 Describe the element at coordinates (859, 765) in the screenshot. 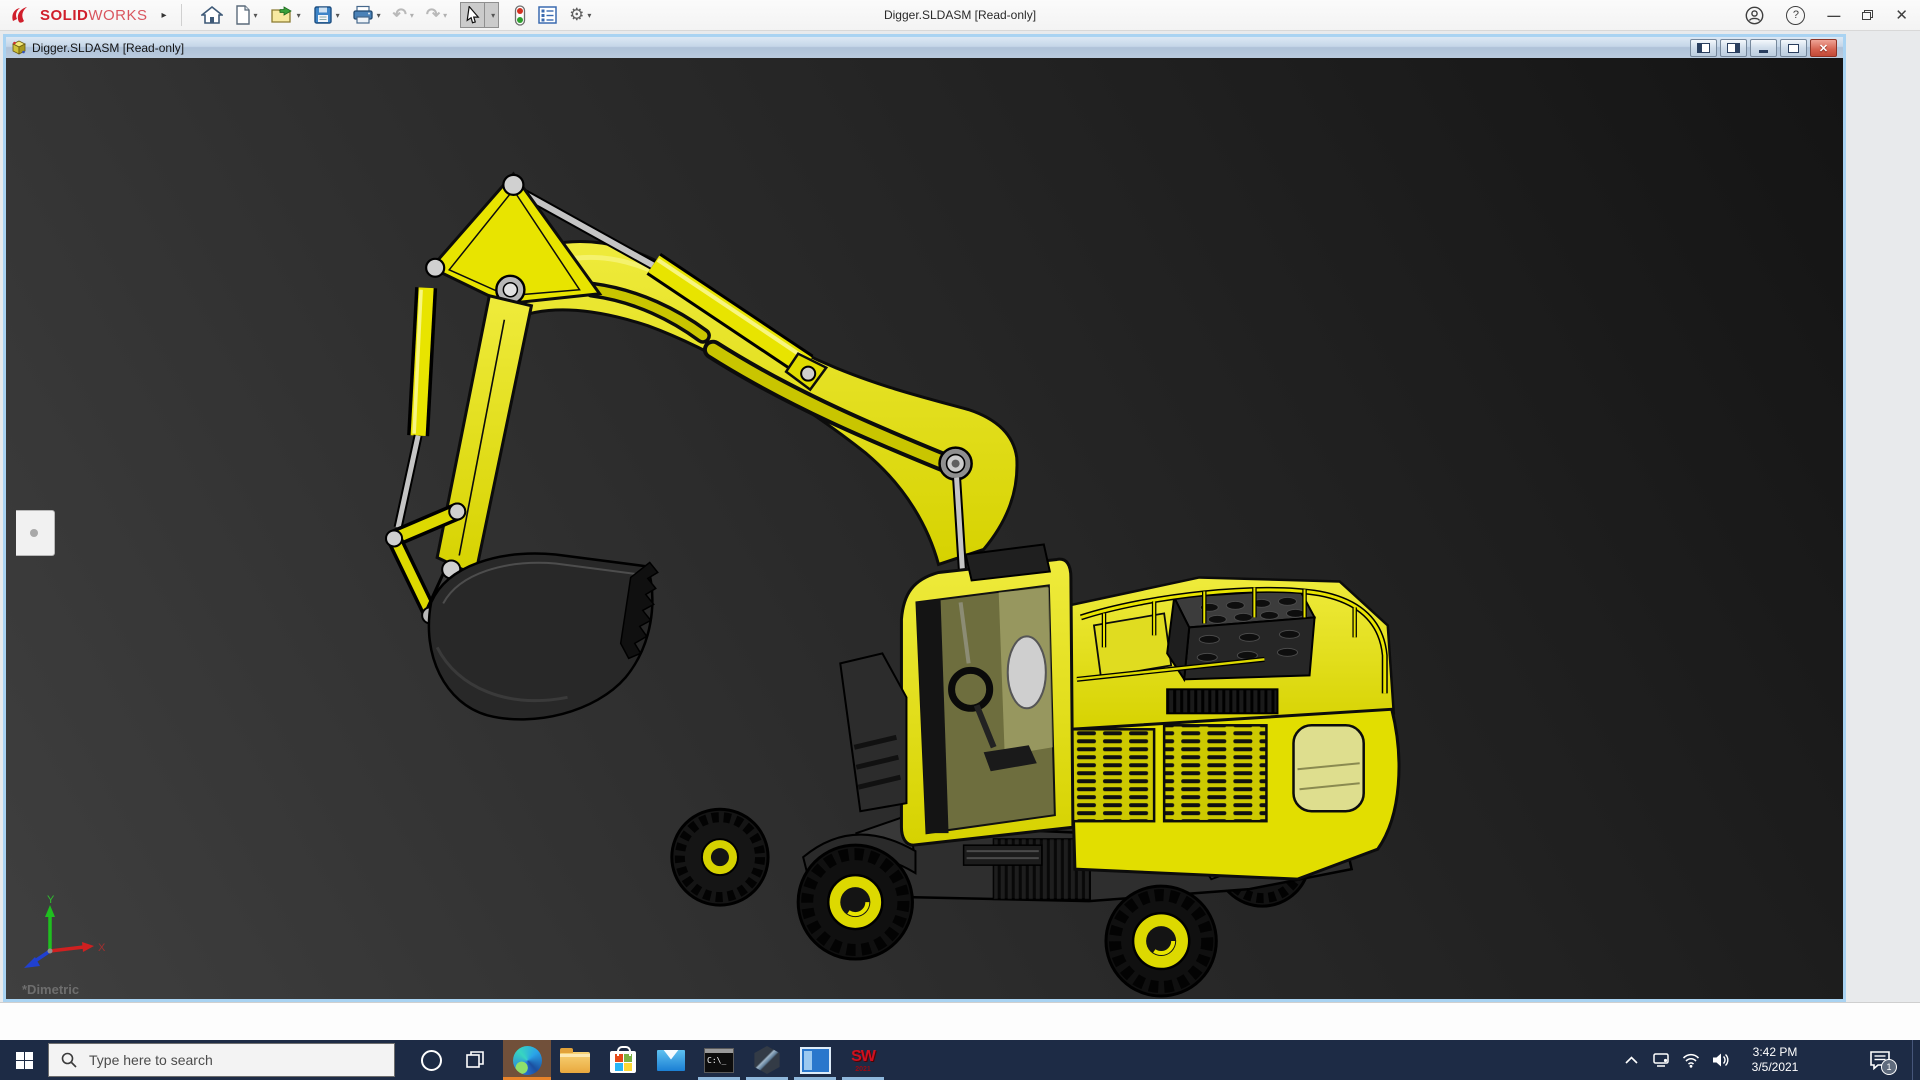

I see `fenders` at that location.